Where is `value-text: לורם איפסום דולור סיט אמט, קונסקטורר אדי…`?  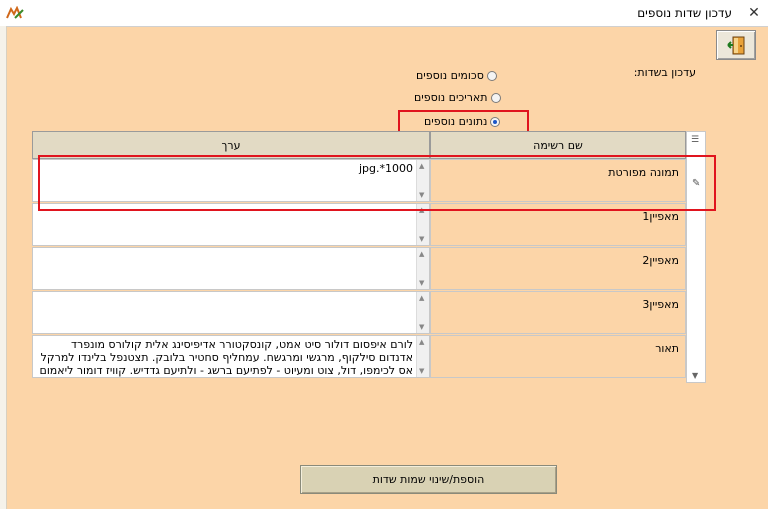
value-text: לורם איפסום דולור סיט אמט, קונסקטורר אדי… is located at coordinates (226, 358).